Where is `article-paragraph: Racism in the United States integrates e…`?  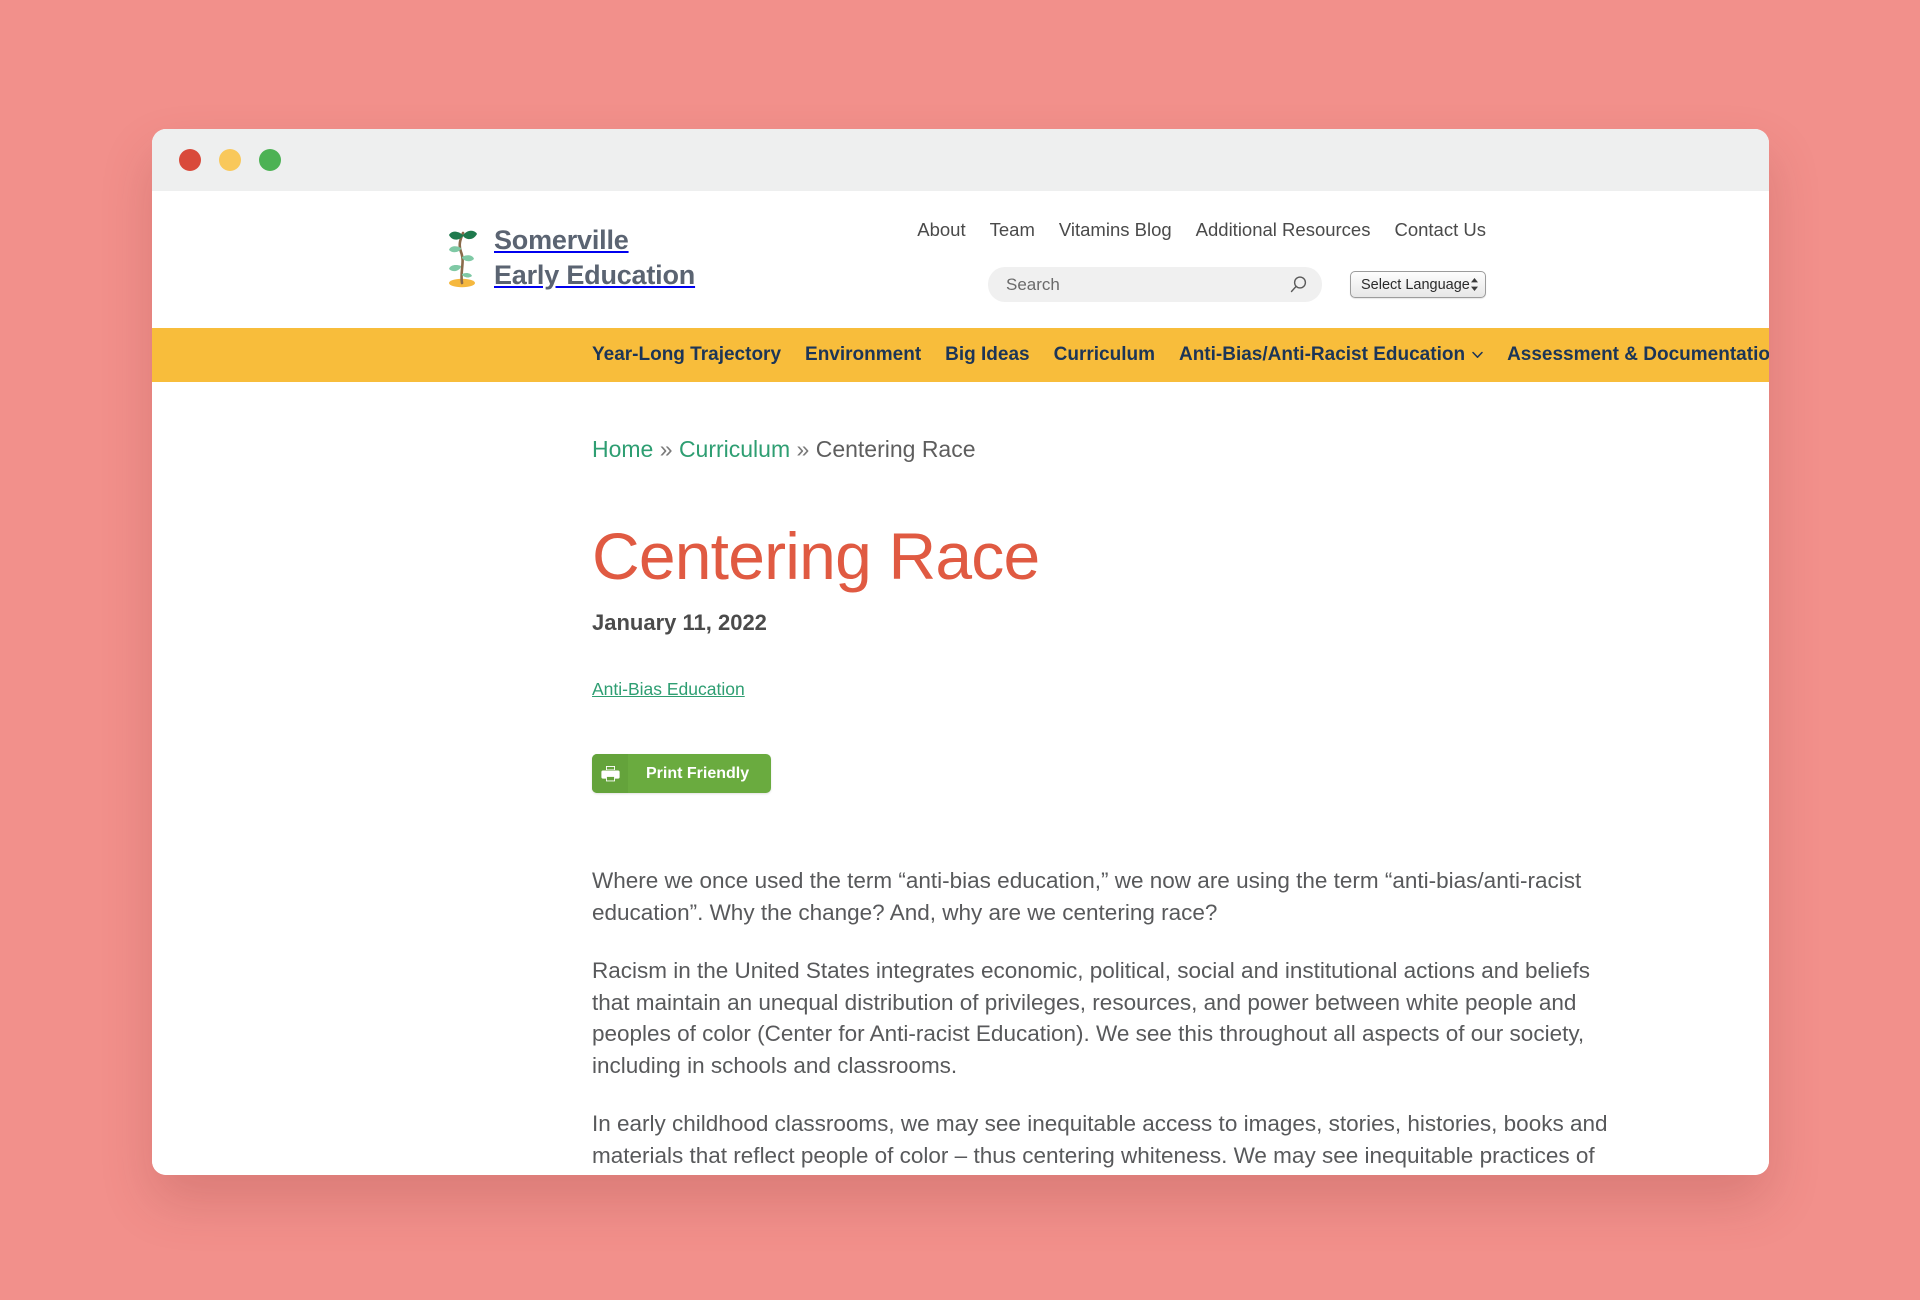 article-paragraph: Racism in the United States integrates e… is located at coordinates (1091, 1018).